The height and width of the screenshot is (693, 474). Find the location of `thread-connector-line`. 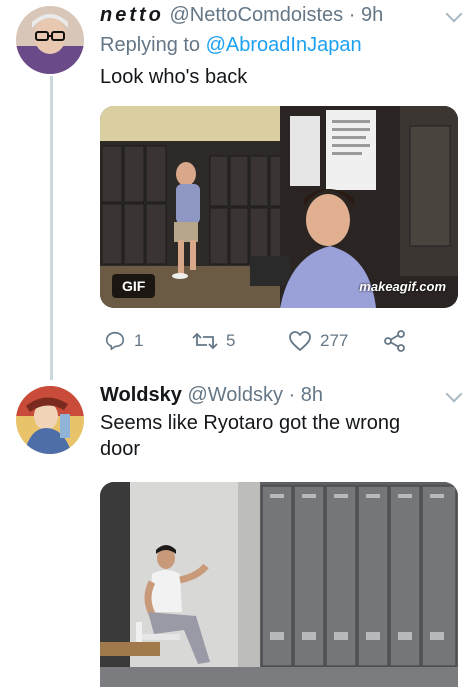

thread-connector-line is located at coordinates (51, 228).